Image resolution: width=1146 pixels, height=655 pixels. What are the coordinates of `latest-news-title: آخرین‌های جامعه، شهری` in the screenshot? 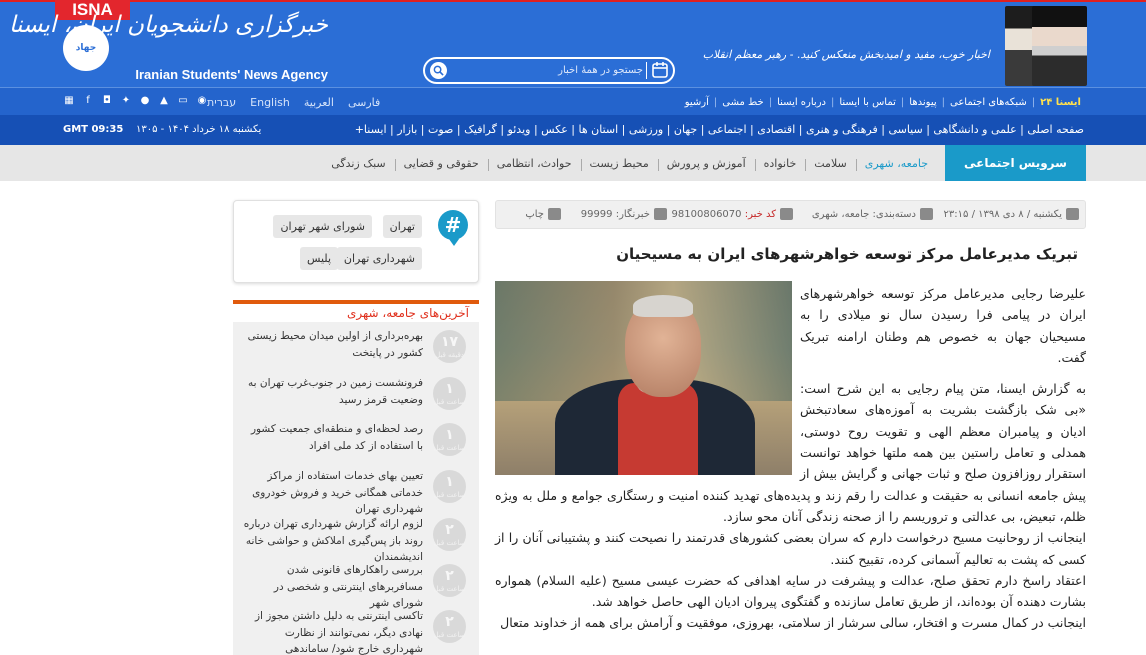 It's located at (408, 313).